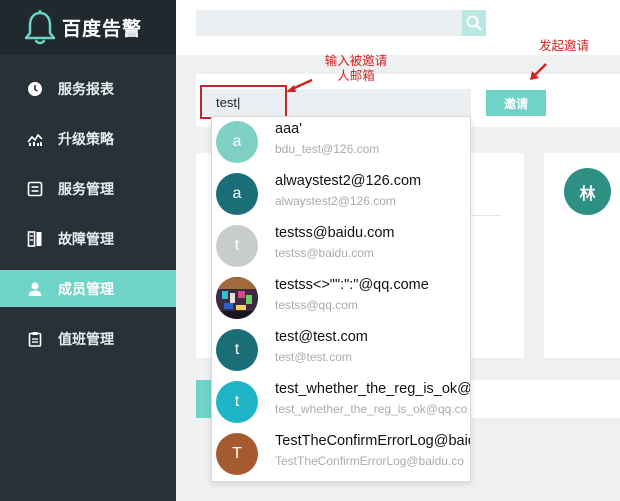  I want to click on suggestion-email: bdu_test@126.com, so click(327, 149).